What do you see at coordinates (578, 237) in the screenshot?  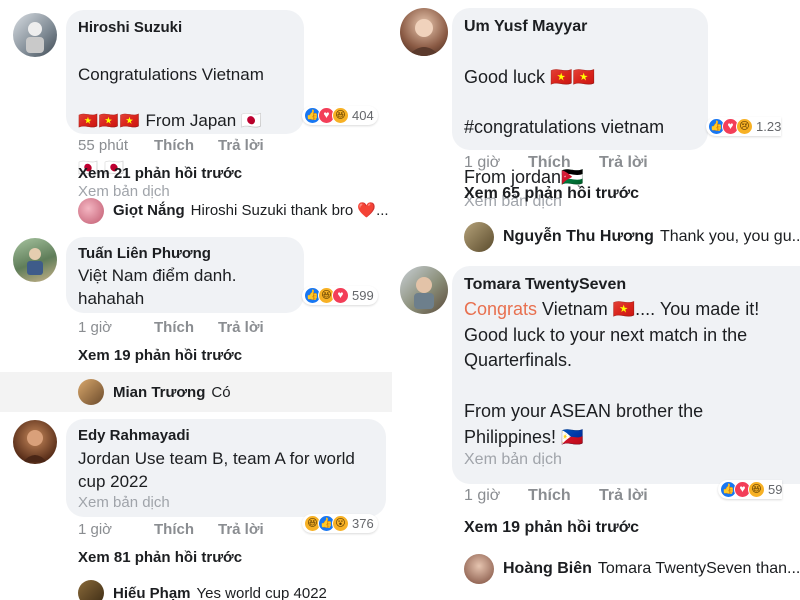 I see `reply-author: Nguyễn Thu Hương` at bounding box center [578, 237].